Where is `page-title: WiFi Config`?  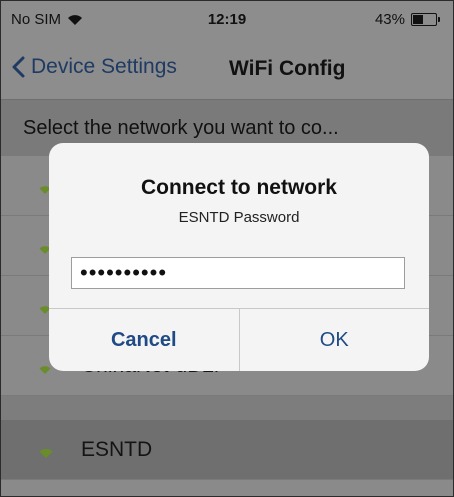
page-title: WiFi Config is located at coordinates (287, 68).